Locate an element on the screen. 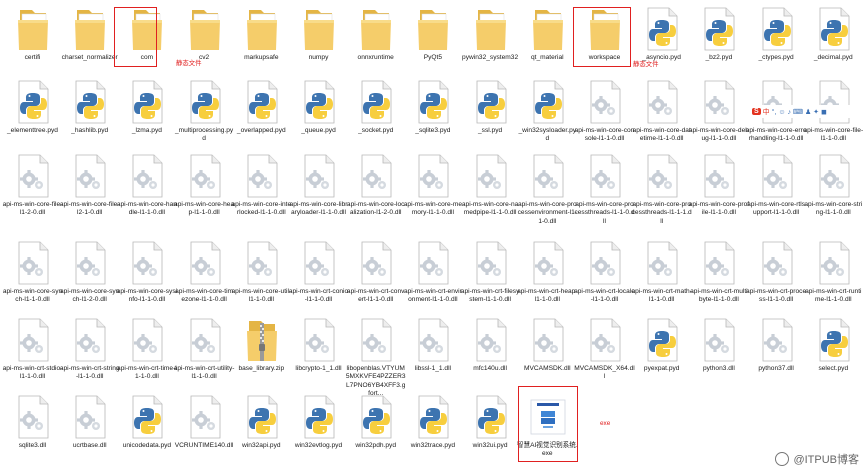 This screenshot has height=471, width=865. file-name-label: api-ms-win-crt-heap-l1-1-0.dll is located at coordinates (547, 296).